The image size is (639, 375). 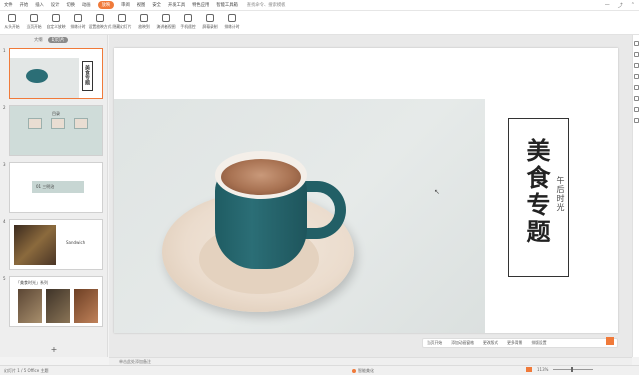 I want to click on zoom-slider, so click(x=573, y=369).